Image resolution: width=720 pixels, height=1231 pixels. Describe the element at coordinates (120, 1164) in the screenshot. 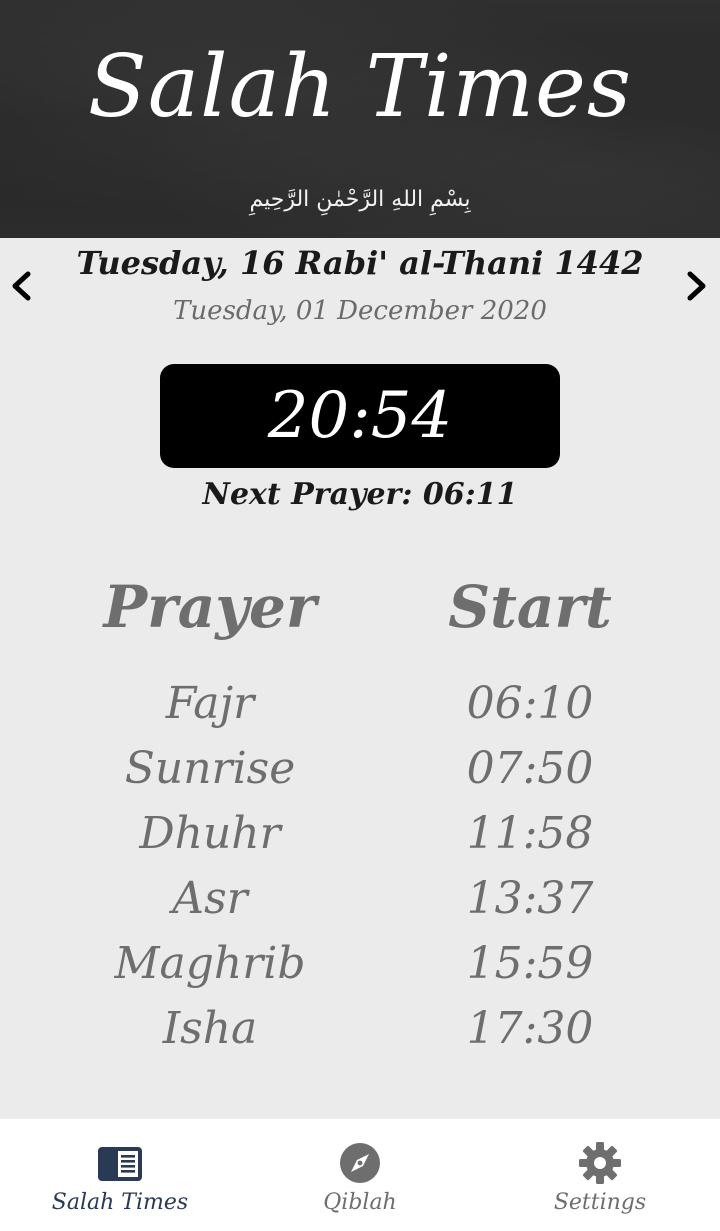

I see `book-list-icon` at that location.